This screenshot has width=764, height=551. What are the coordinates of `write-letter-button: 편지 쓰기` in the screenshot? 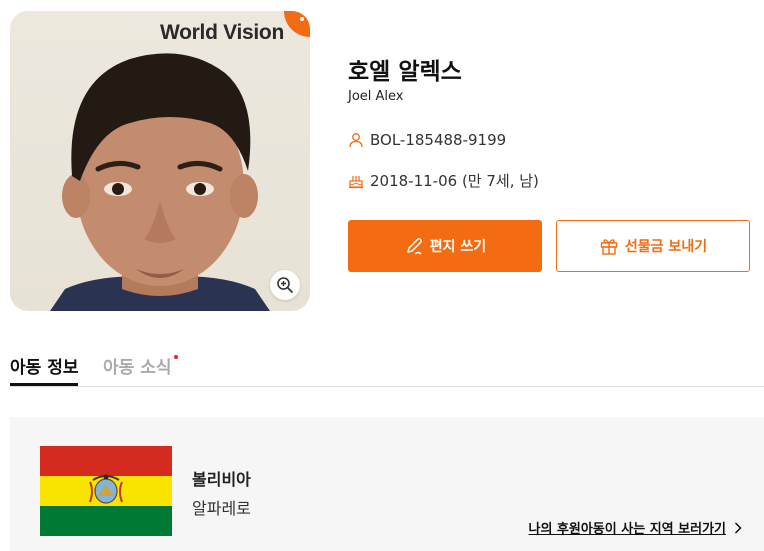 It's located at (445, 246).